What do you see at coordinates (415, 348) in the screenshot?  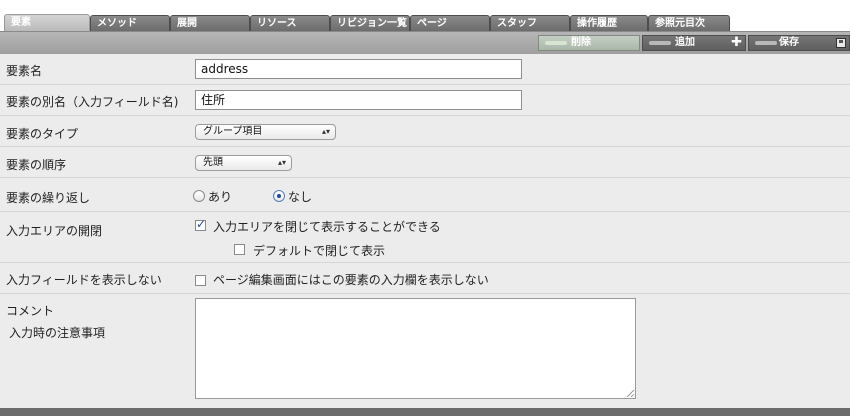 I see `comment-textarea` at bounding box center [415, 348].